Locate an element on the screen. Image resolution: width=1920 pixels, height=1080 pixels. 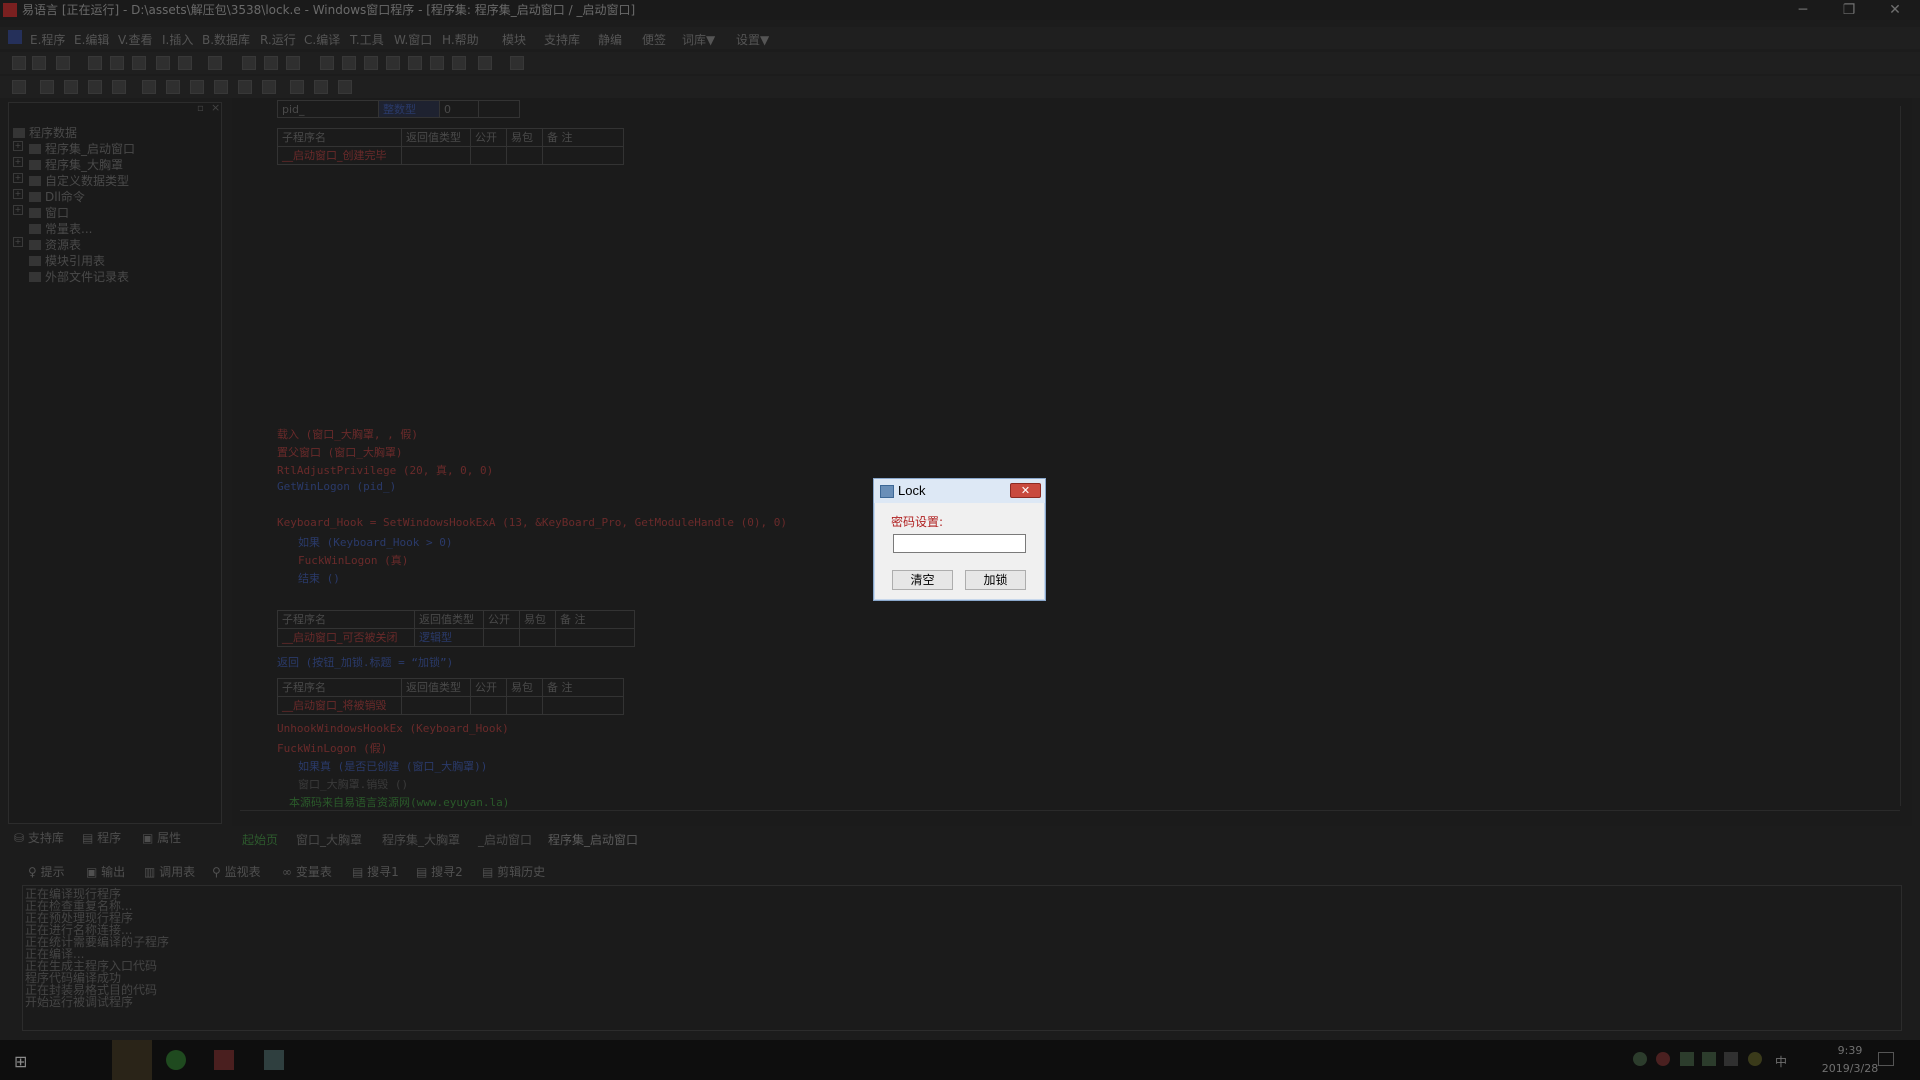
dialog-close-button: ✕ is located at coordinates (1025, 490).